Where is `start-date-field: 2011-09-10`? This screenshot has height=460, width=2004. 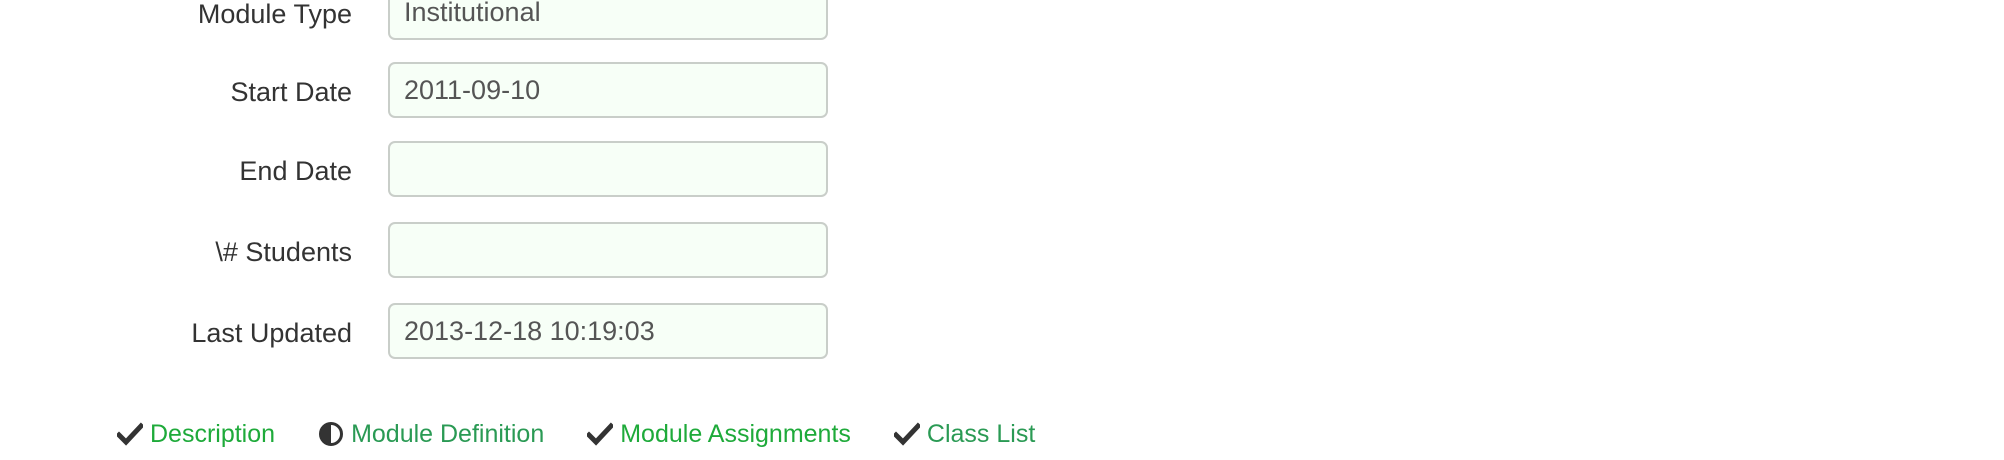
start-date-field: 2011-09-10 is located at coordinates (608, 90).